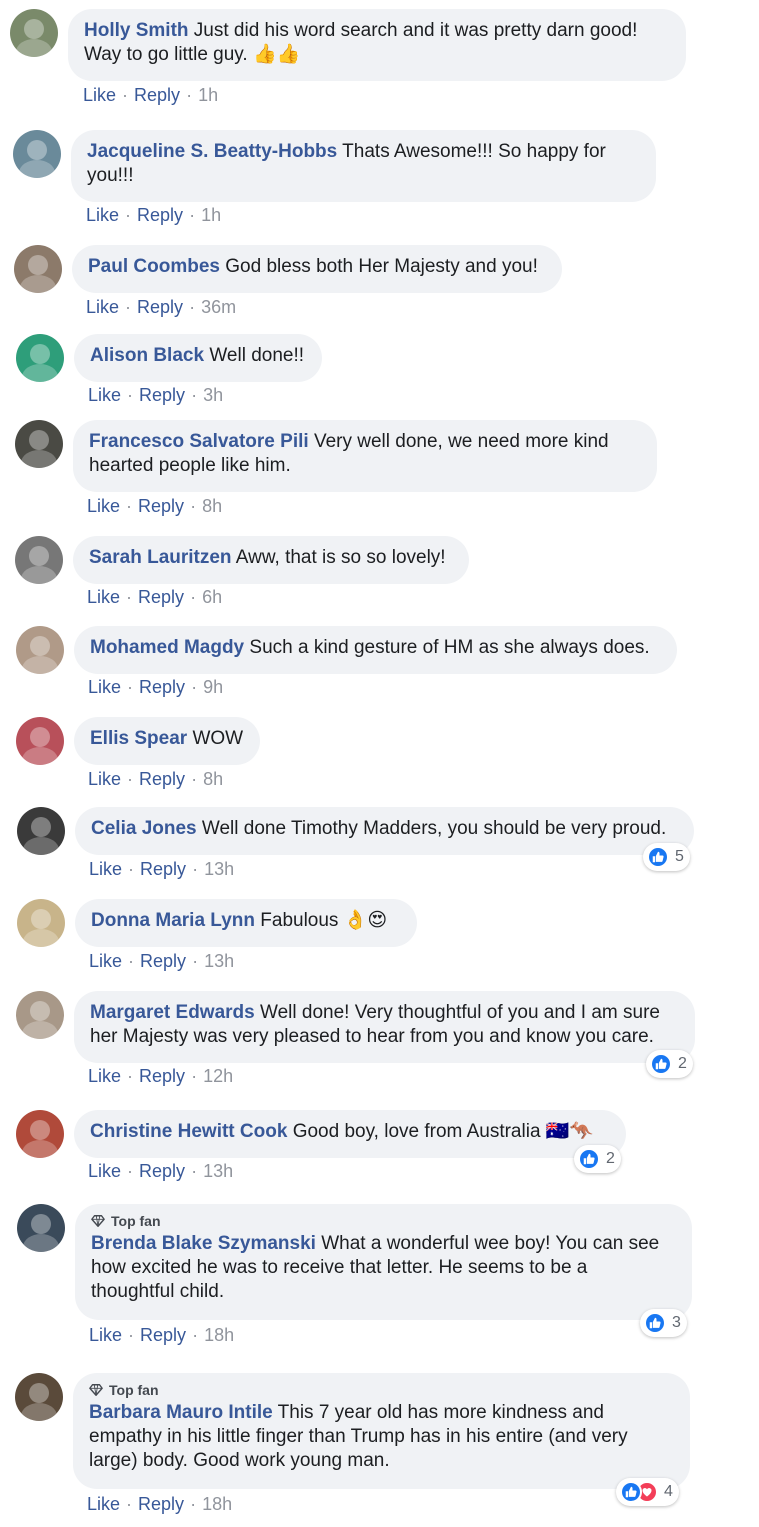 The height and width of the screenshot is (1527, 759). Describe the element at coordinates (668, 1491) in the screenshot. I see `reaction-count-text: 4` at that location.